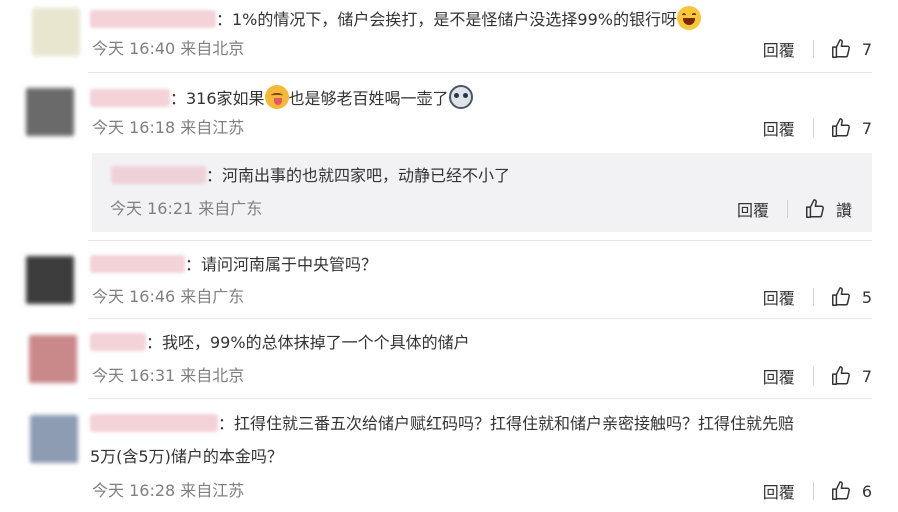  I want to click on like-button: 讚, so click(828, 209).